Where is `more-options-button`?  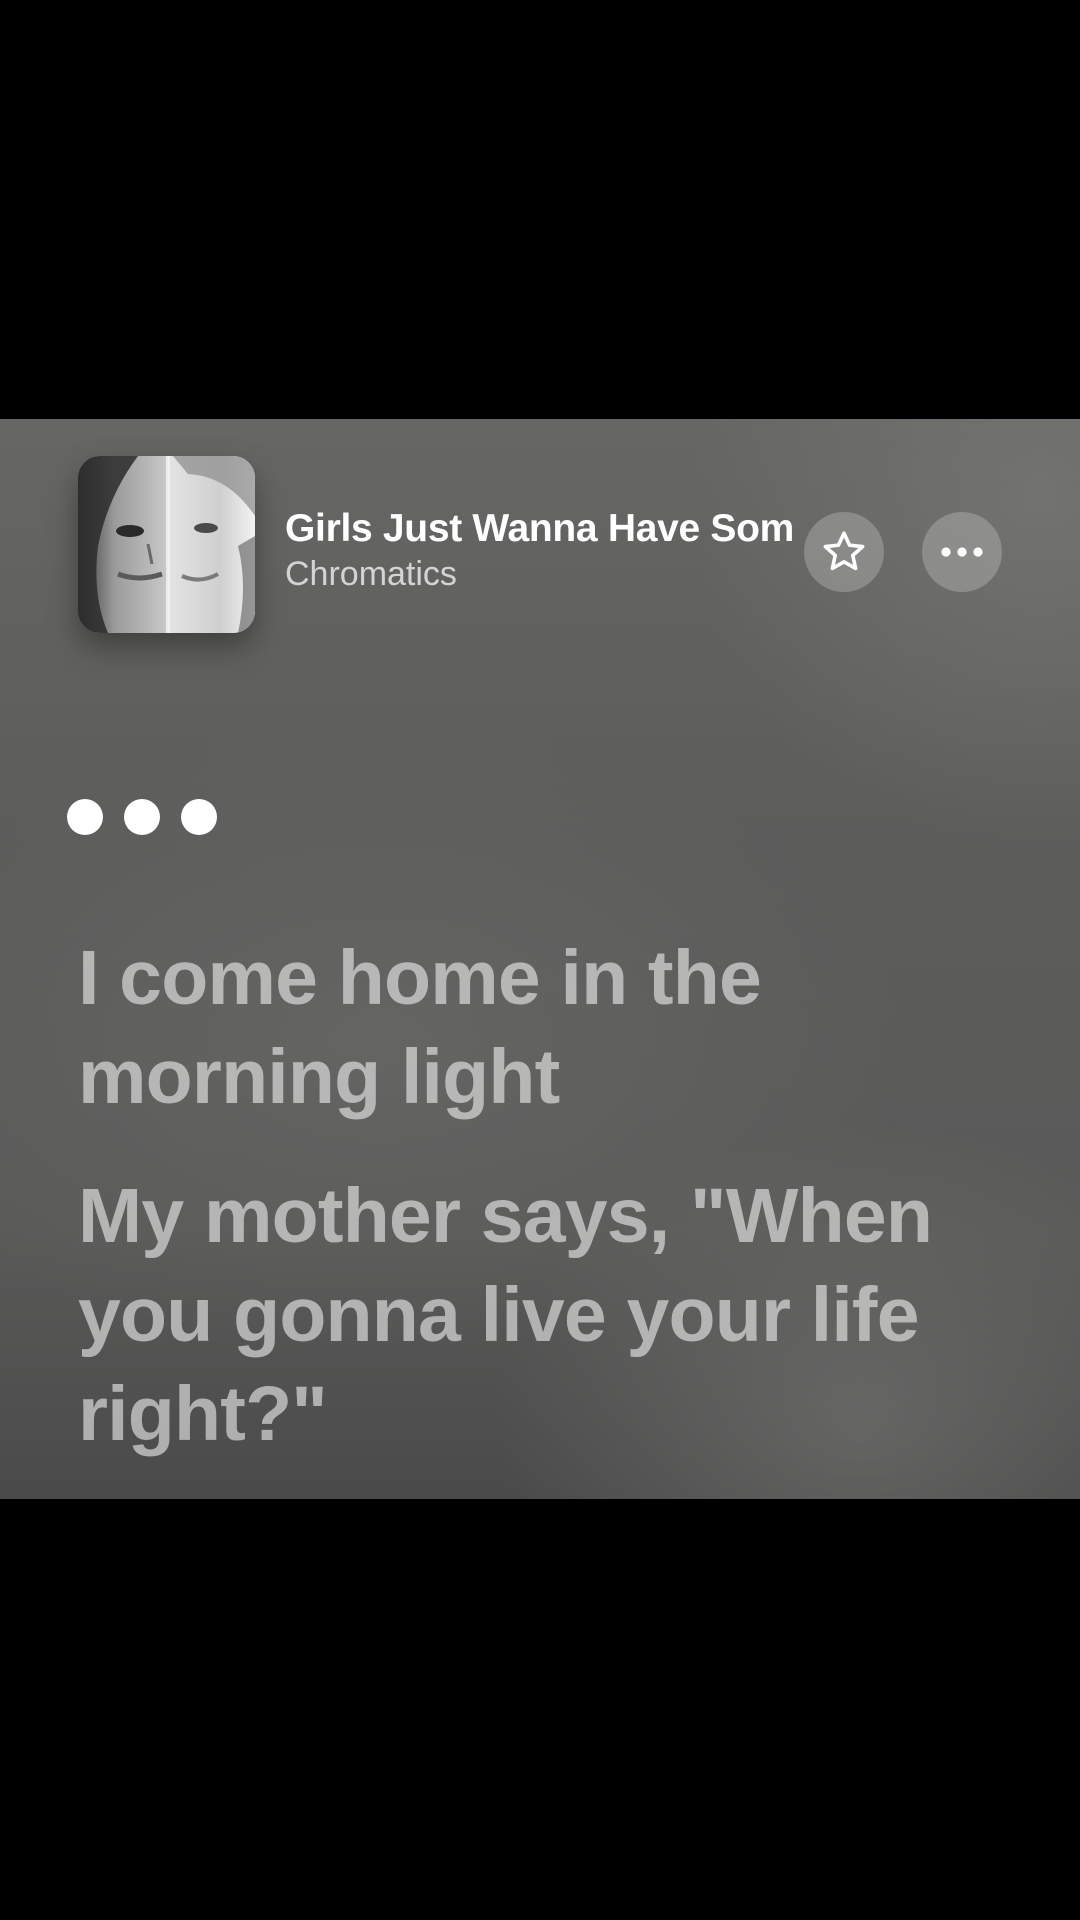
more-options-button is located at coordinates (962, 552).